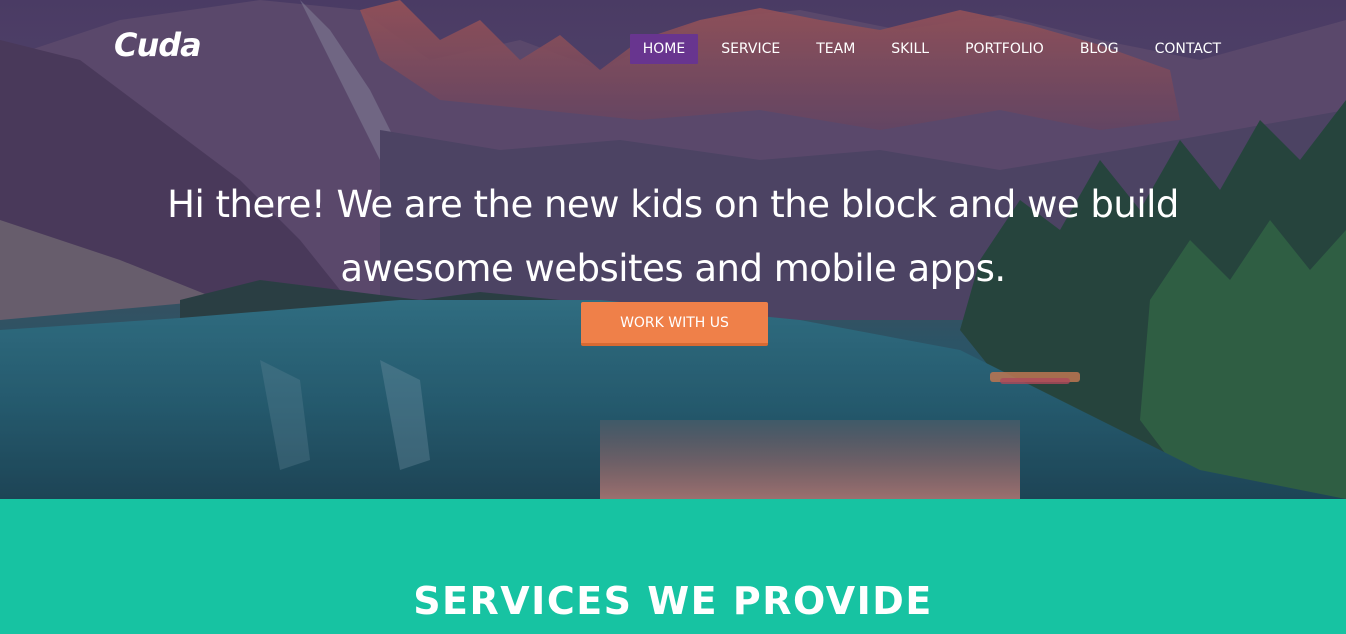 The width and height of the screenshot is (1346, 634). Describe the element at coordinates (1099, 49) in the screenshot. I see `nav-item-blog: BLOG` at that location.